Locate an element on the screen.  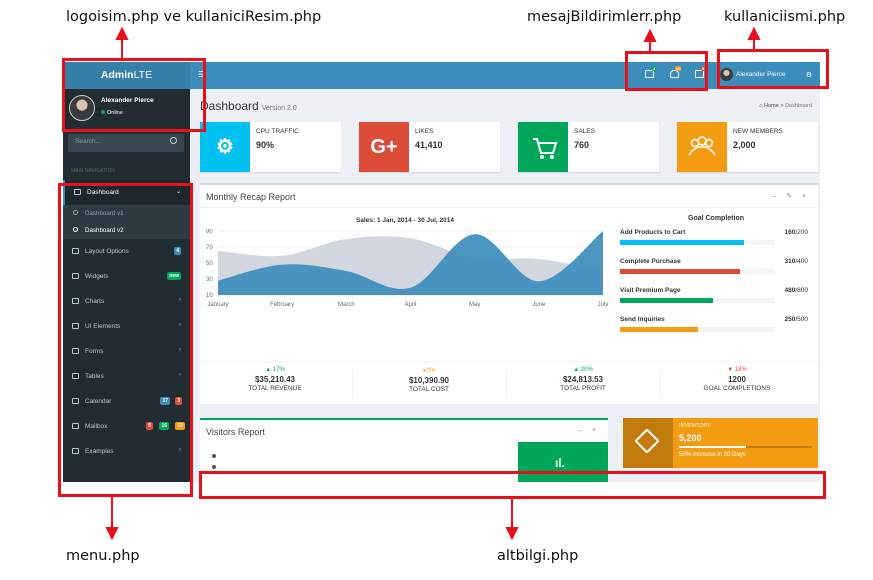
annotation-menu: menu.php is located at coordinates (103, 556).